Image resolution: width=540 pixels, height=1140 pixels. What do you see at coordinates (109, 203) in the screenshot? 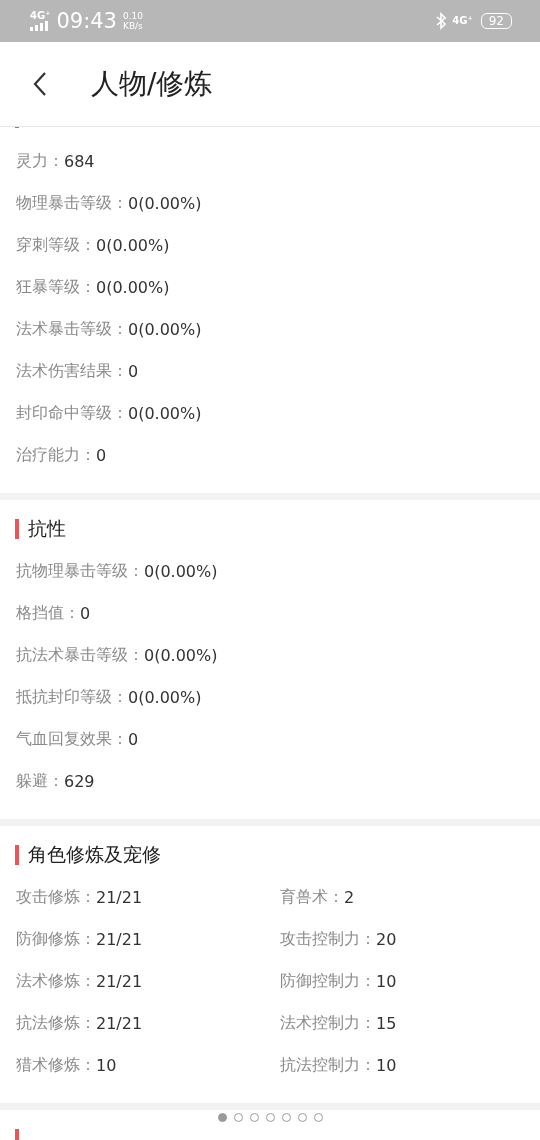
I see `stat-row-text: 物理暴击等级：0(0.00%)` at bounding box center [109, 203].